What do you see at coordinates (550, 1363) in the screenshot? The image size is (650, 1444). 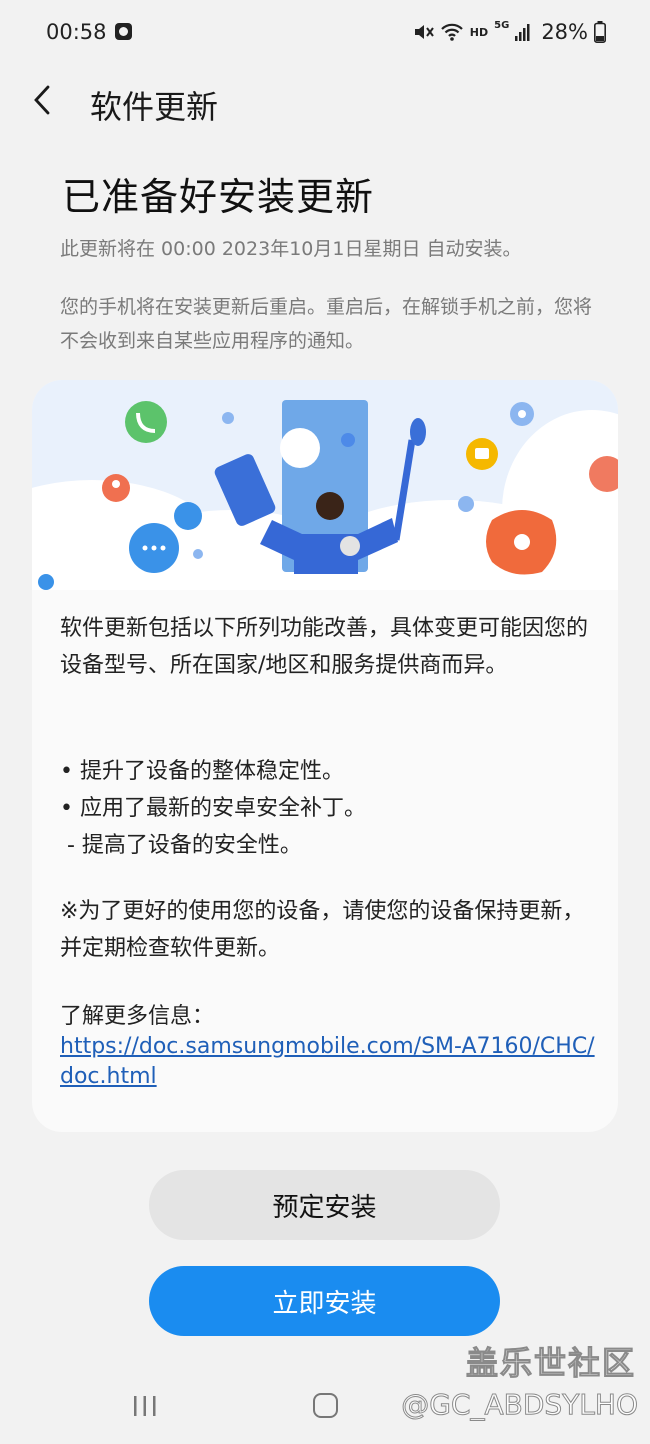 I see `community-watermark: 盖乐世社区` at bounding box center [550, 1363].